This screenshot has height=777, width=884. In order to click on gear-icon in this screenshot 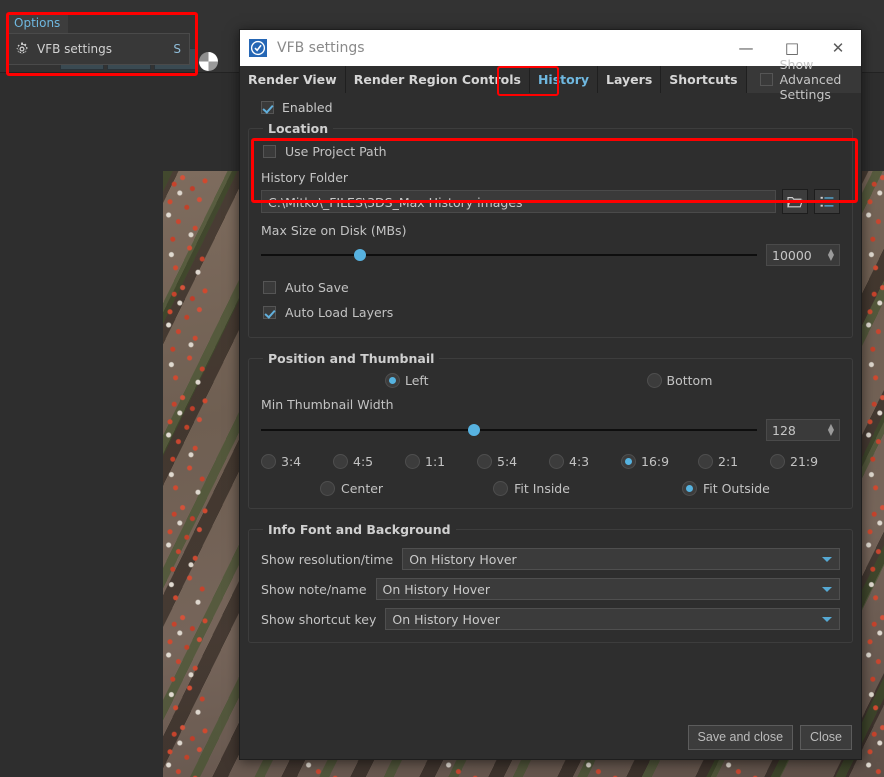, I will do `click(22, 49)`.